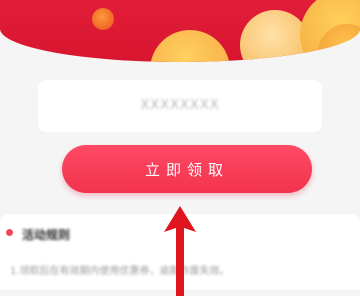 This screenshot has height=296, width=360. I want to click on red-arrow-up-icon, so click(180, 251).